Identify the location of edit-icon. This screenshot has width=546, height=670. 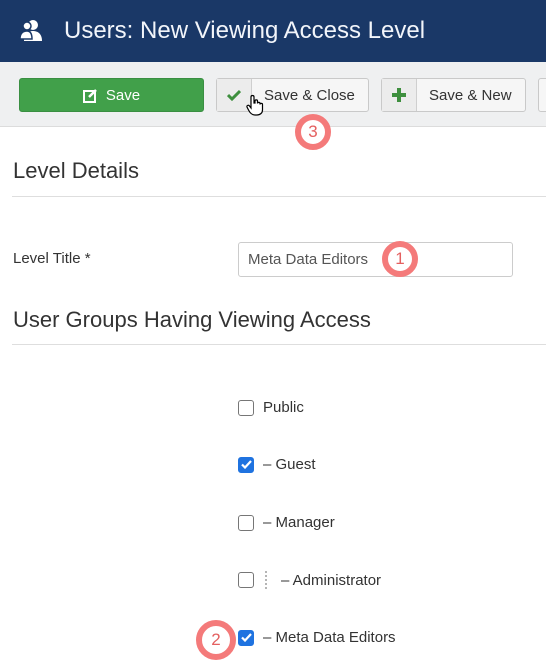
(89, 95).